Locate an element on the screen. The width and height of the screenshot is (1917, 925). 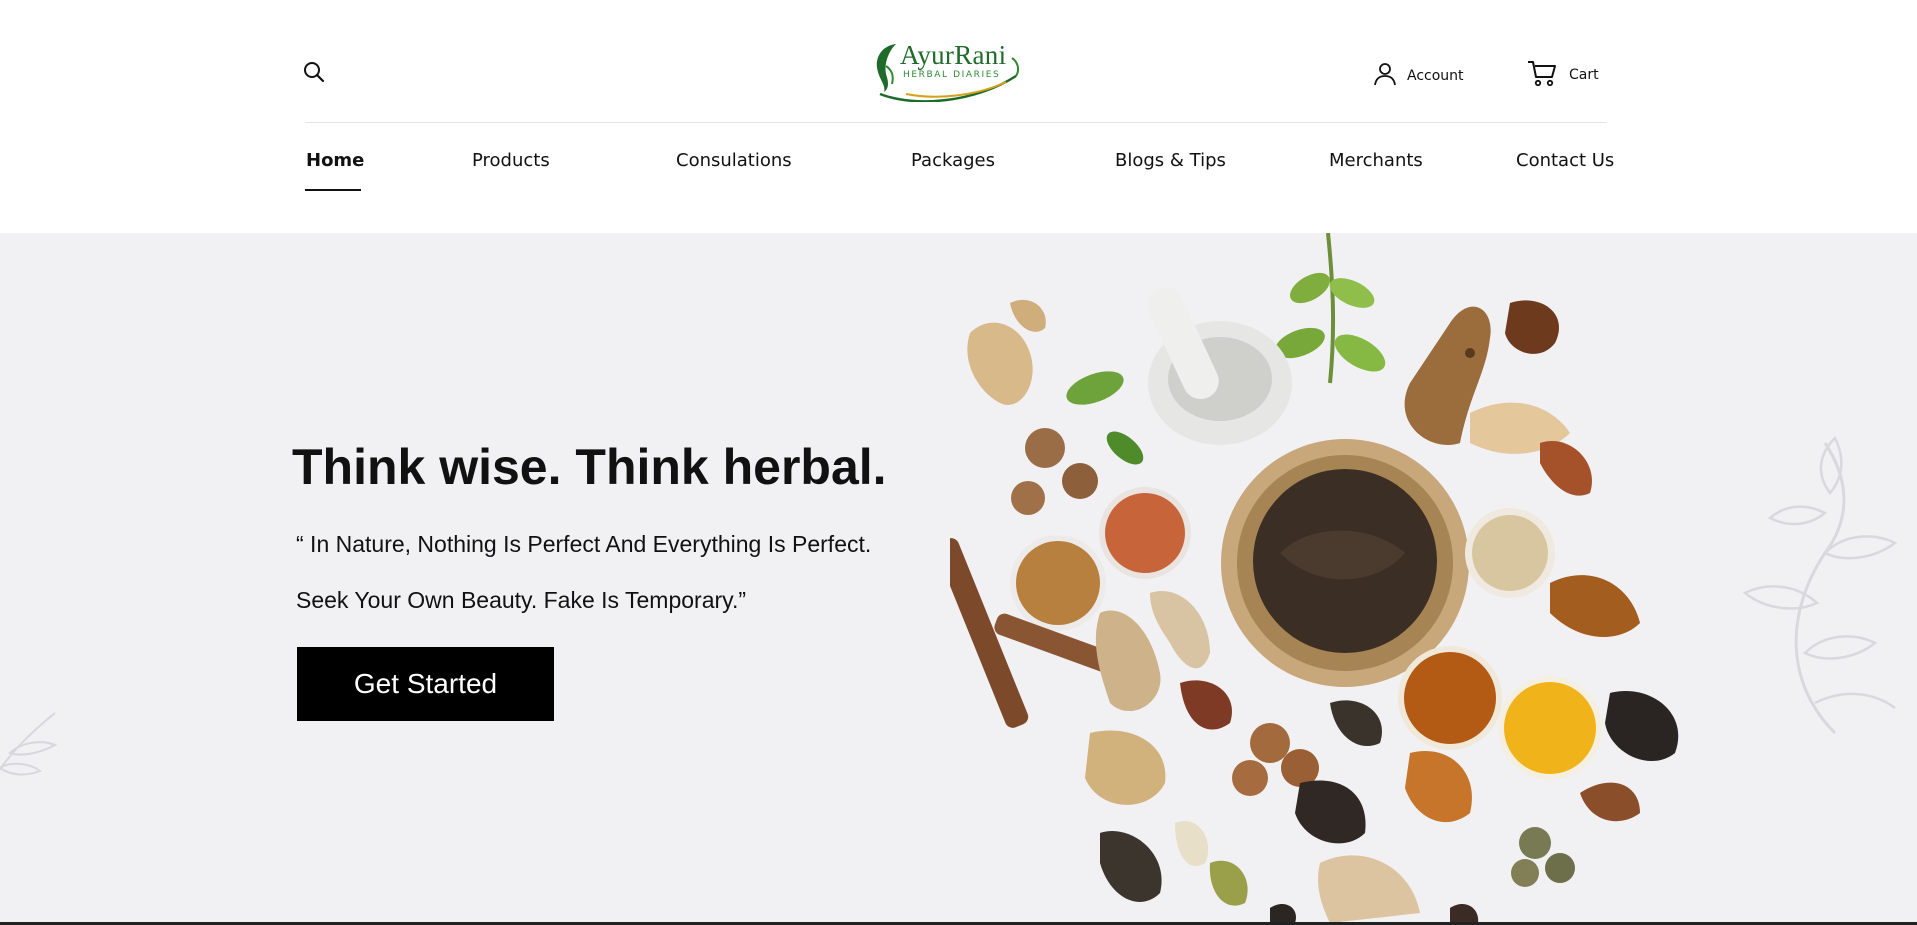
hero-headline: Think wise. Think herbal. is located at coordinates (589, 467).